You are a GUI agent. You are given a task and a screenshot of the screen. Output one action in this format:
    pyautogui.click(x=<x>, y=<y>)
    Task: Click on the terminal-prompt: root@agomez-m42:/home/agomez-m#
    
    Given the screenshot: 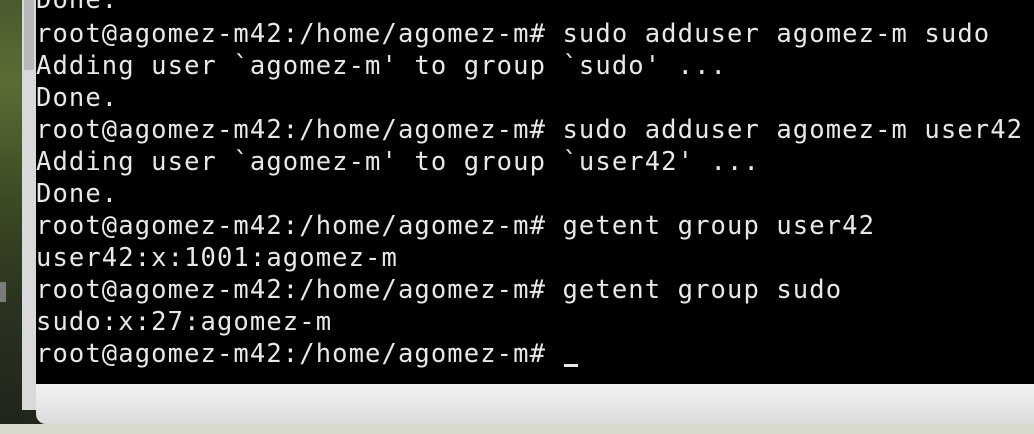 What is the action you would take?
    pyautogui.click(x=299, y=354)
    